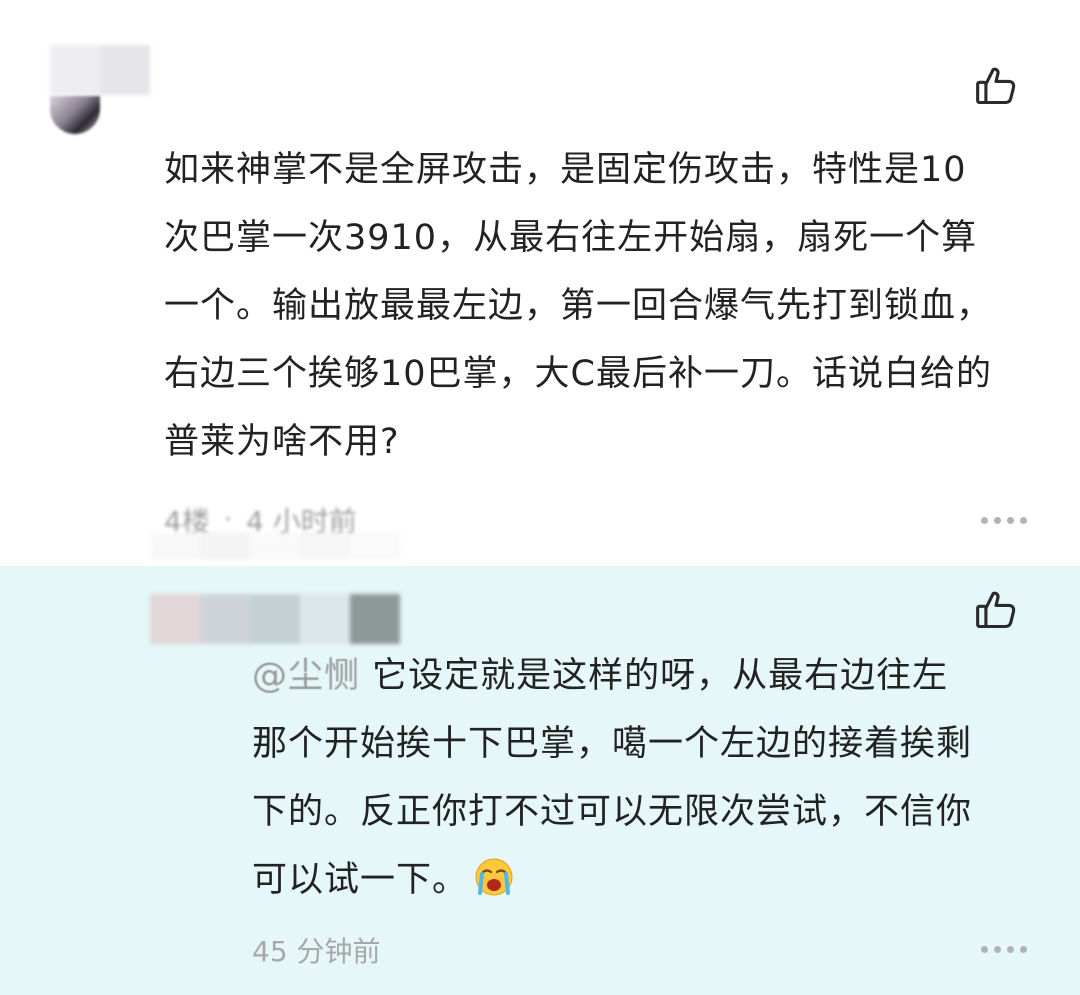  Describe the element at coordinates (1004, 520) in the screenshot. I see `more-button` at that location.